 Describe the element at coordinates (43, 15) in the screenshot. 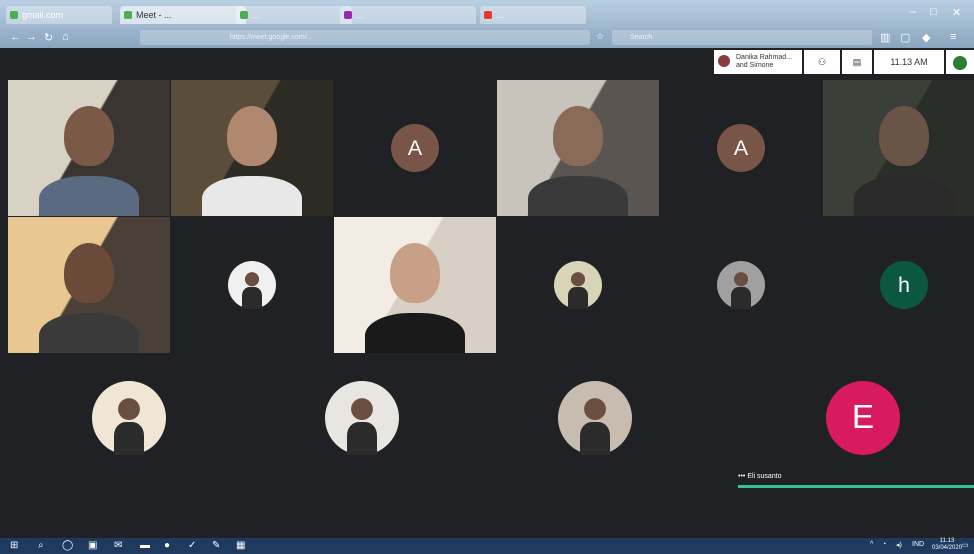

I see `tab-label: gmail.com` at that location.